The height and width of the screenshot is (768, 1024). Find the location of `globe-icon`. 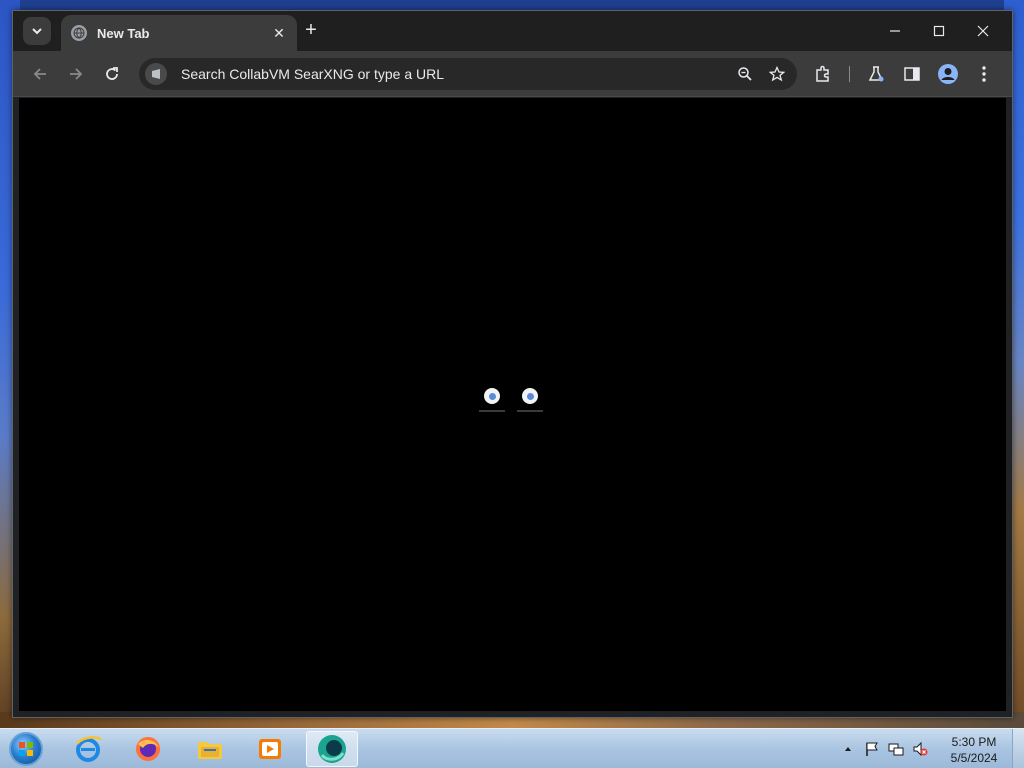

globe-icon is located at coordinates (79, 33).